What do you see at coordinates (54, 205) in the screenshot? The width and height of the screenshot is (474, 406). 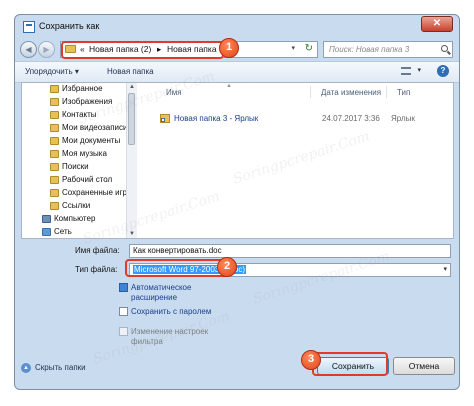 I see `links-icon` at bounding box center [54, 205].